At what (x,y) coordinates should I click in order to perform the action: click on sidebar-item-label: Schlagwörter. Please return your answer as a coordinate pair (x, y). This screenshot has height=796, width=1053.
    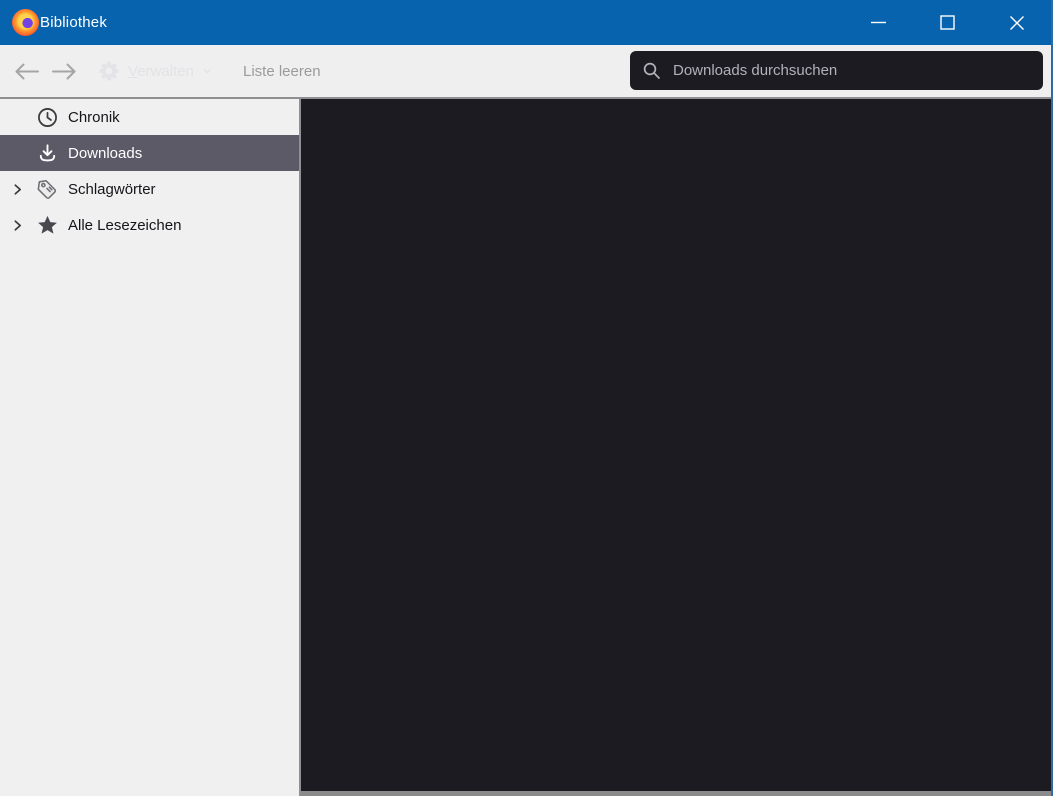
    Looking at the image, I should click on (112, 189).